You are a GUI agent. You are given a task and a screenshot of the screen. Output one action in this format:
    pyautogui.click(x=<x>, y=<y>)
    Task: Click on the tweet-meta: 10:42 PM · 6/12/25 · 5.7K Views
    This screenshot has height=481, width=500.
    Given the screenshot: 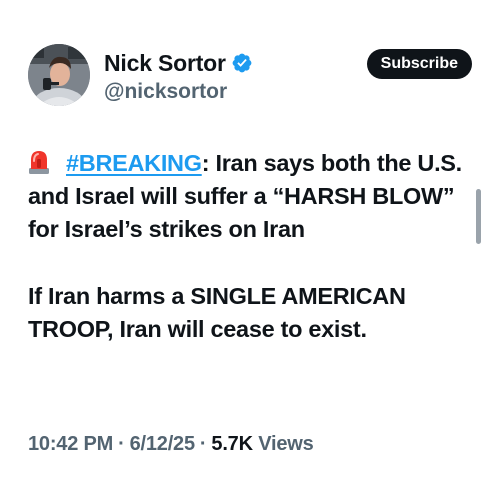 What is the action you would take?
    pyautogui.click(x=171, y=444)
    